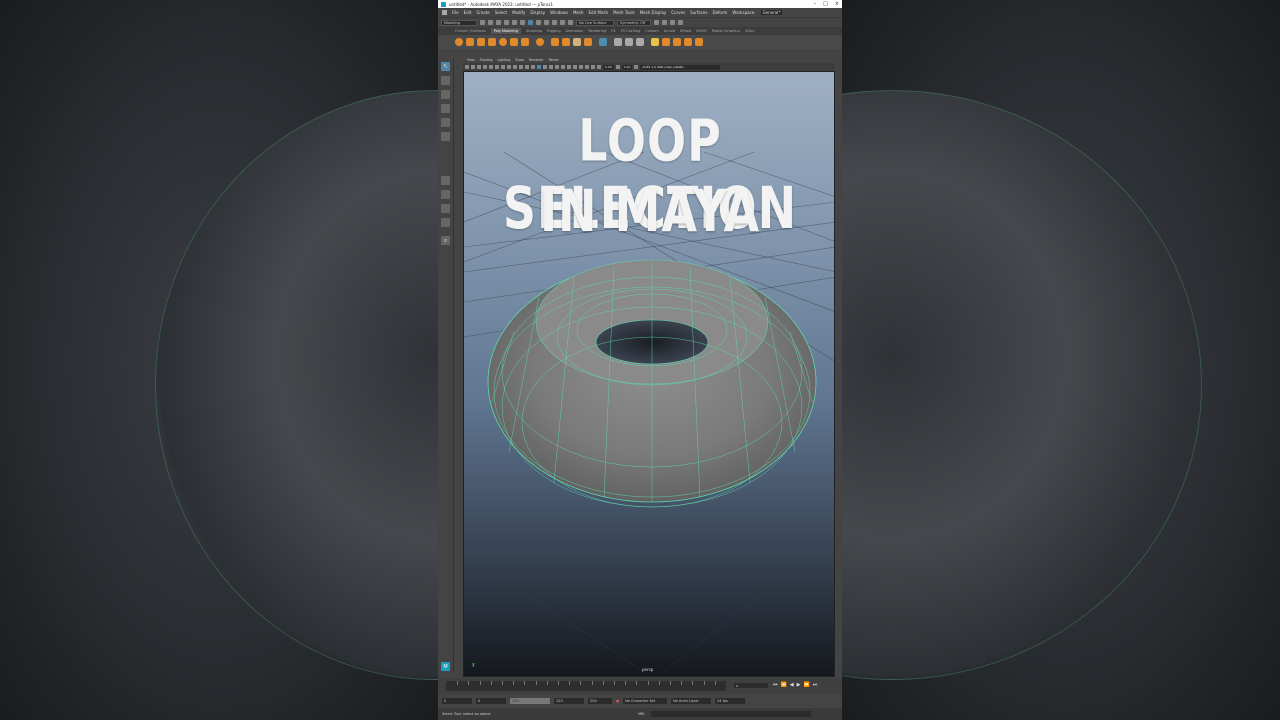  Describe the element at coordinates (631, 31) in the screenshot. I see `shelf-tab-fx-caching: FX Caching` at that location.